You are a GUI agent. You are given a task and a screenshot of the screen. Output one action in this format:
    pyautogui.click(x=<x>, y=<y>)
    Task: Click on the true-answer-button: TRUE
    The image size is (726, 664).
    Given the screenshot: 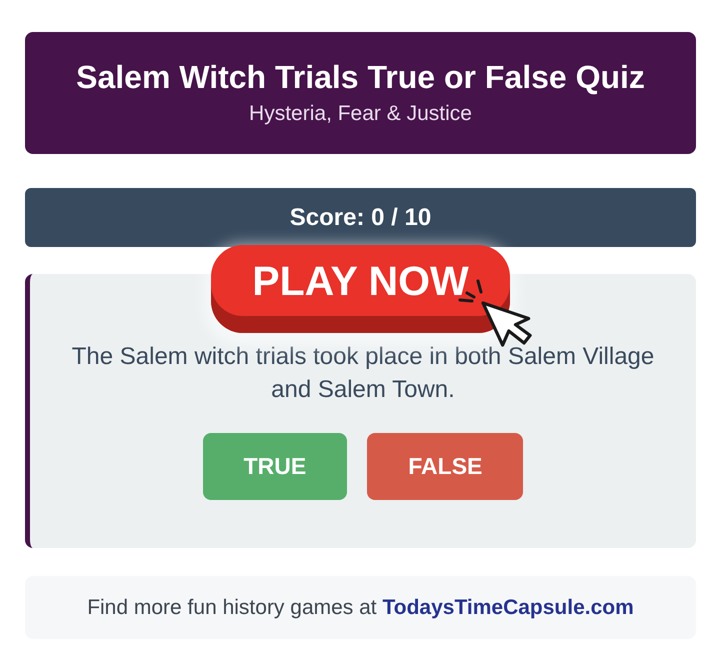 What is the action you would take?
    pyautogui.click(x=275, y=466)
    